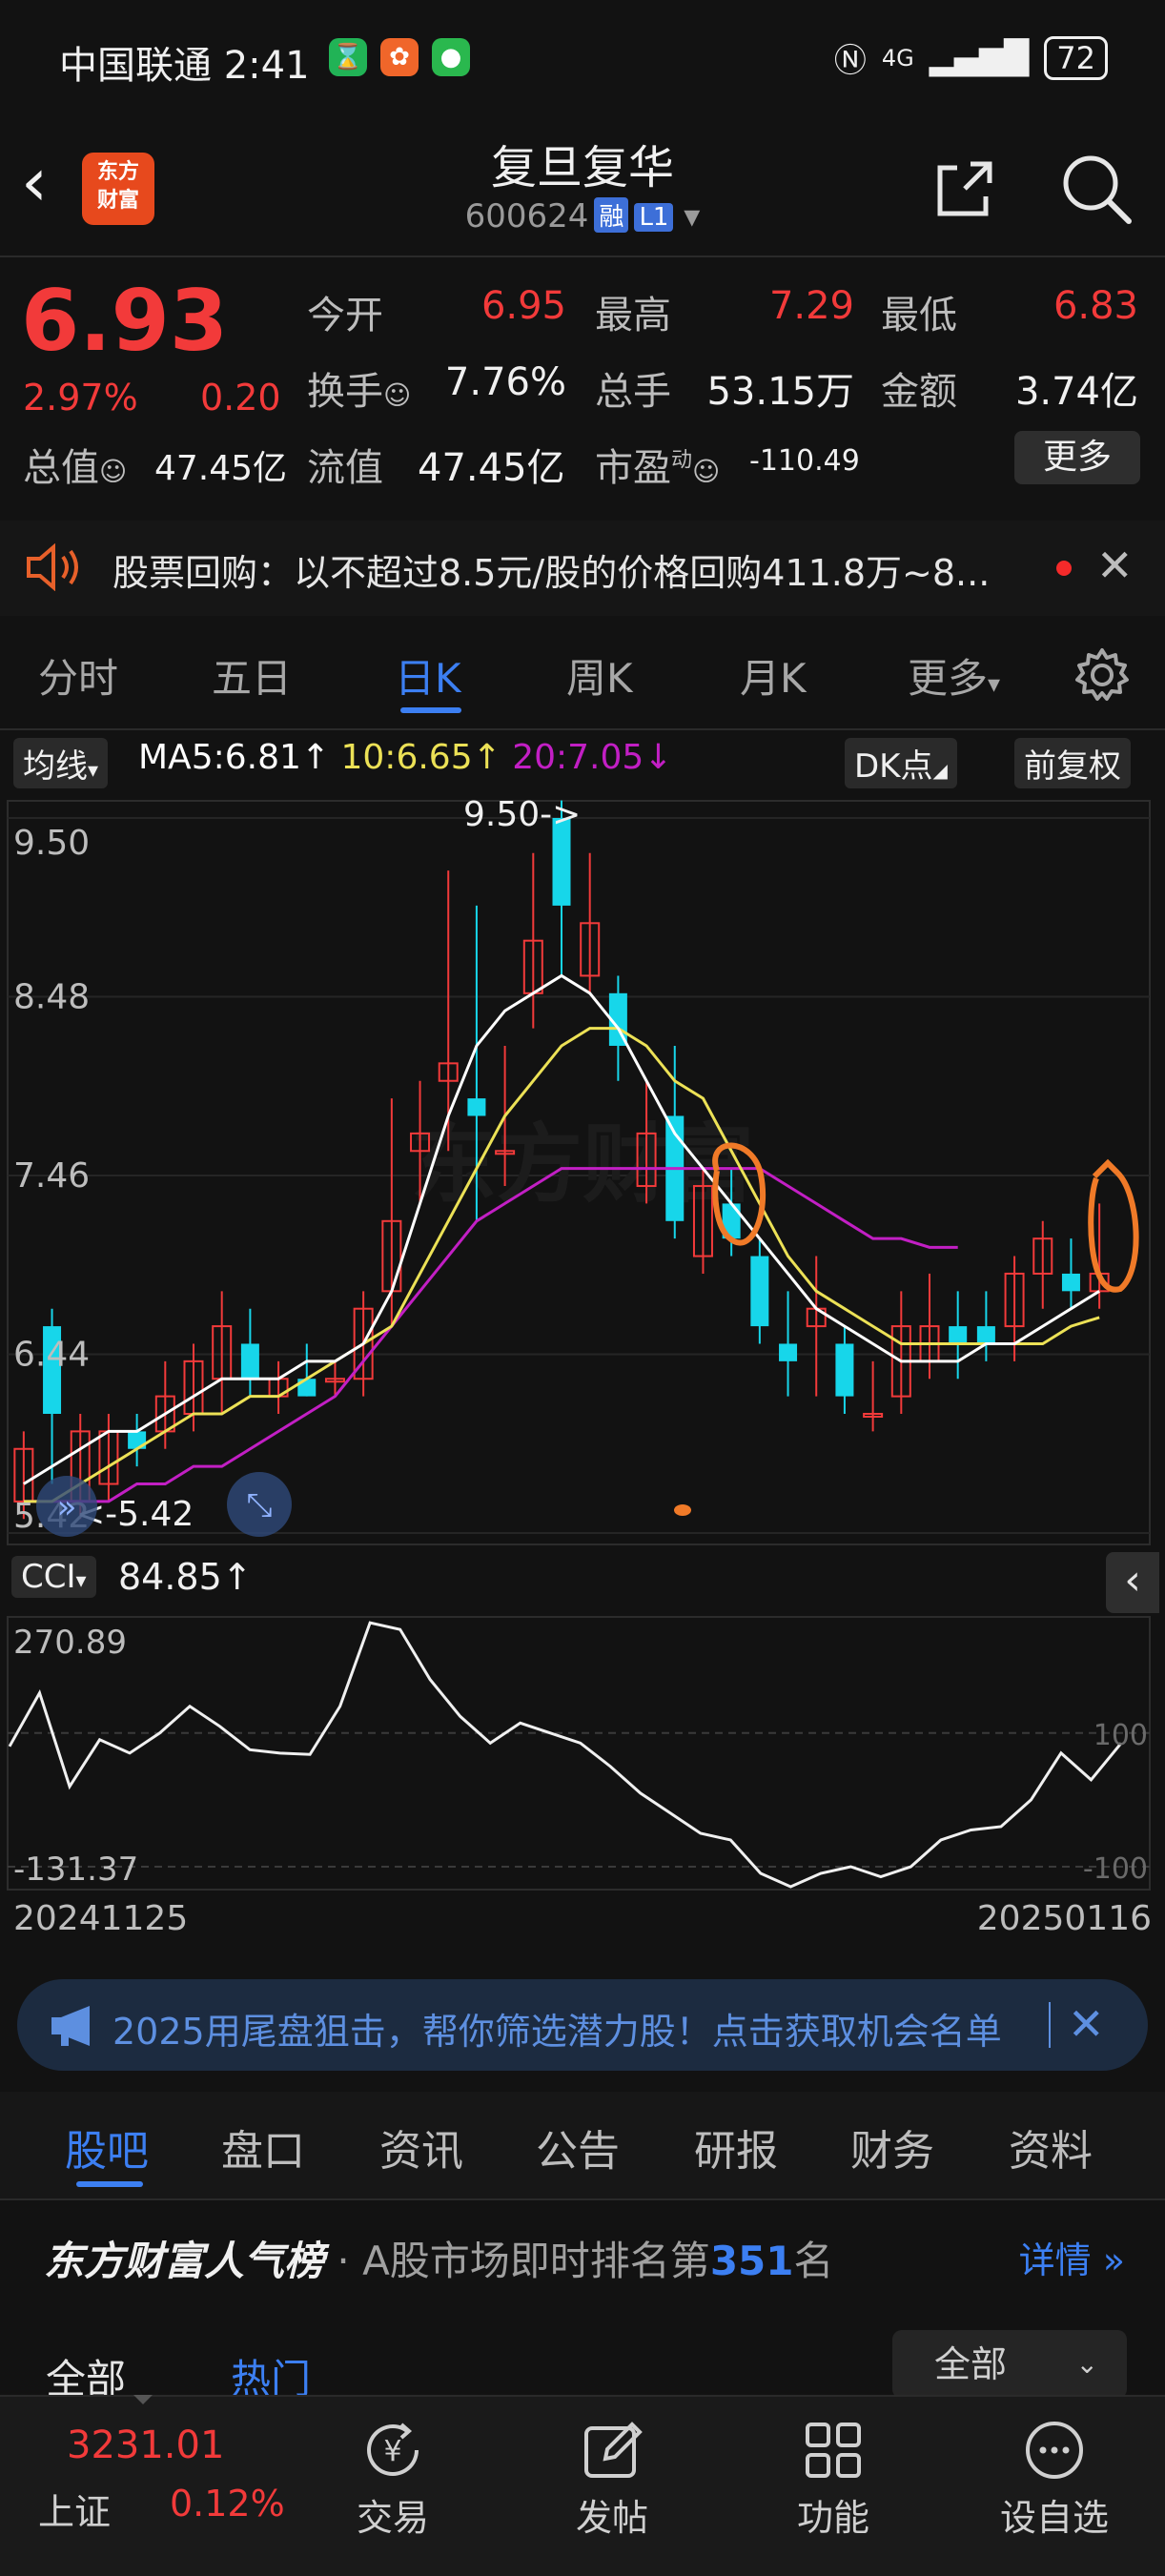 The width and height of the screenshot is (1165, 2576). Describe the element at coordinates (1096, 189) in the screenshot. I see `search-icon` at that location.